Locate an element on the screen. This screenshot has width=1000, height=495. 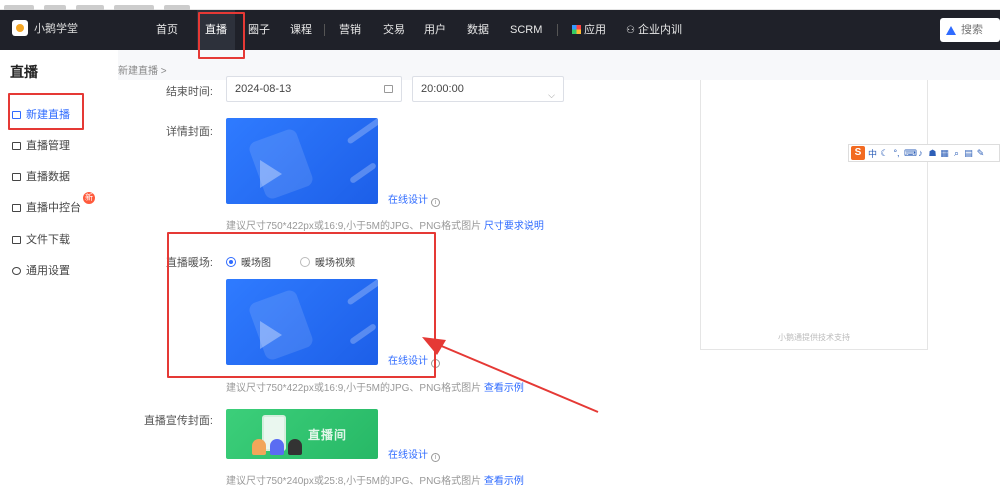
promo-cover-label: 直播宣传封面: is located at coordinates (178, 421).